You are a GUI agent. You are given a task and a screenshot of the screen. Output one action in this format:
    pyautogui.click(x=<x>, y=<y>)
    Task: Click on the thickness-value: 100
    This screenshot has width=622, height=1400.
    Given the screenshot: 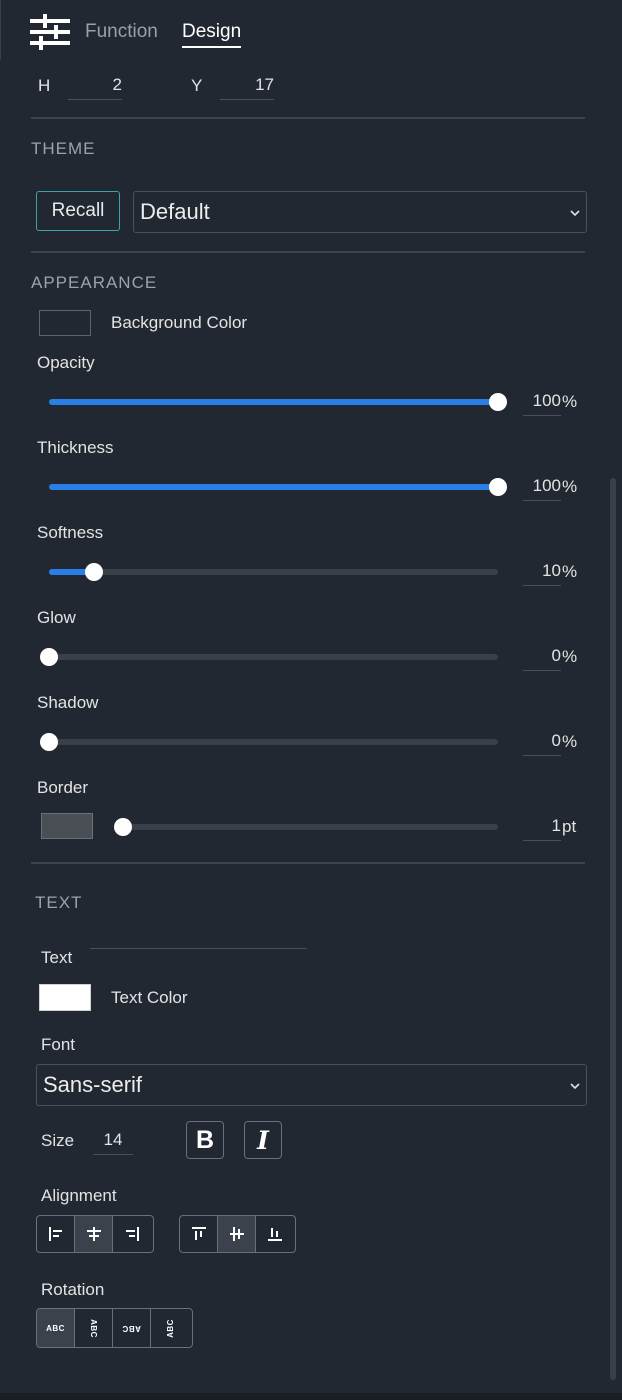 What is the action you would take?
    pyautogui.click(x=542, y=488)
    